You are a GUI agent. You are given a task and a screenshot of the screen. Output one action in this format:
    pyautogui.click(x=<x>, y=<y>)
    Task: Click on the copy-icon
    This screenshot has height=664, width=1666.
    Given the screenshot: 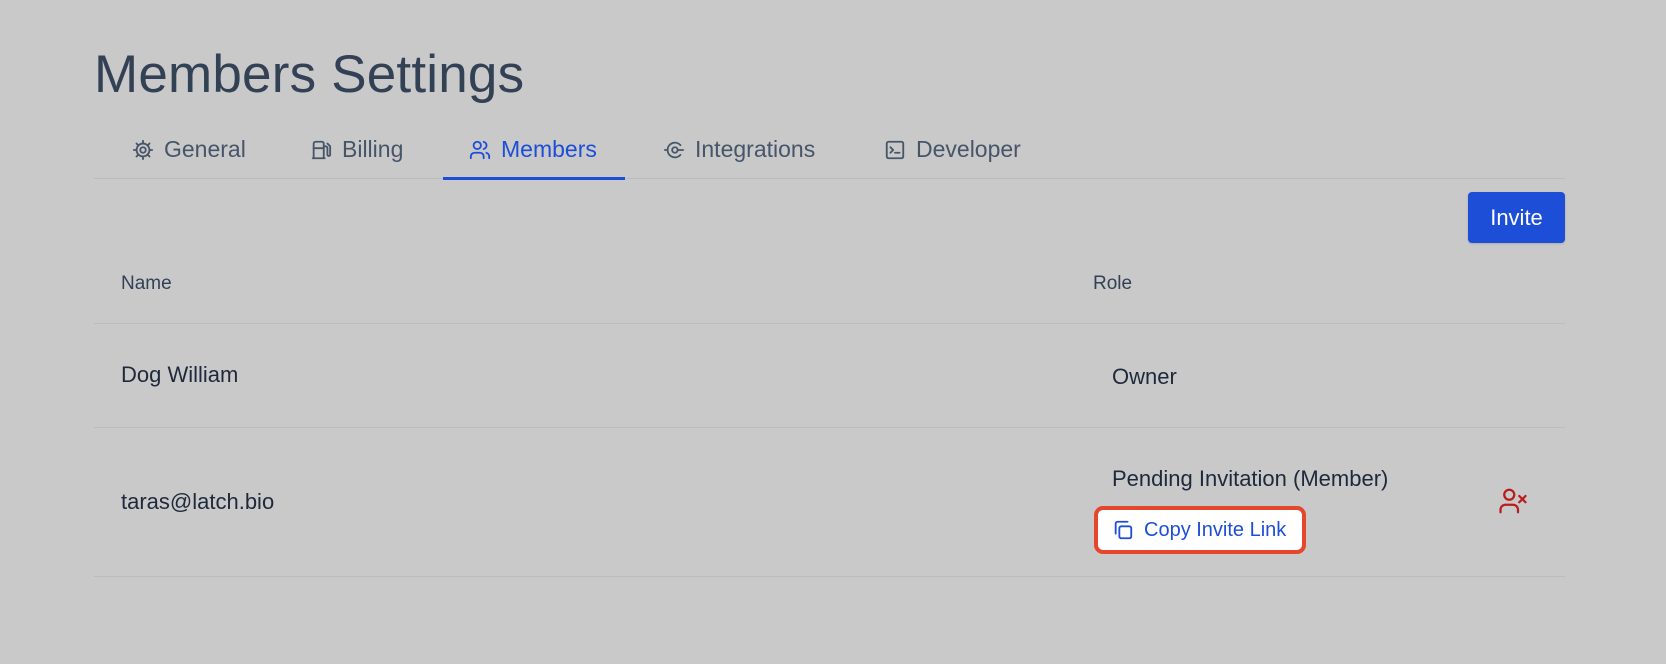 What is the action you would take?
    pyautogui.click(x=1123, y=530)
    